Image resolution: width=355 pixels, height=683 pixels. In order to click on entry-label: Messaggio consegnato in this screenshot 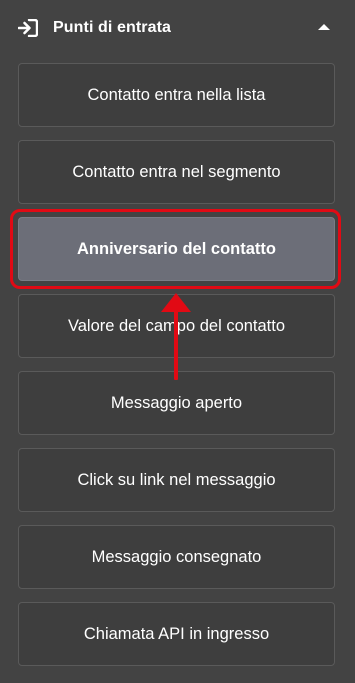, I will do `click(176, 556)`.